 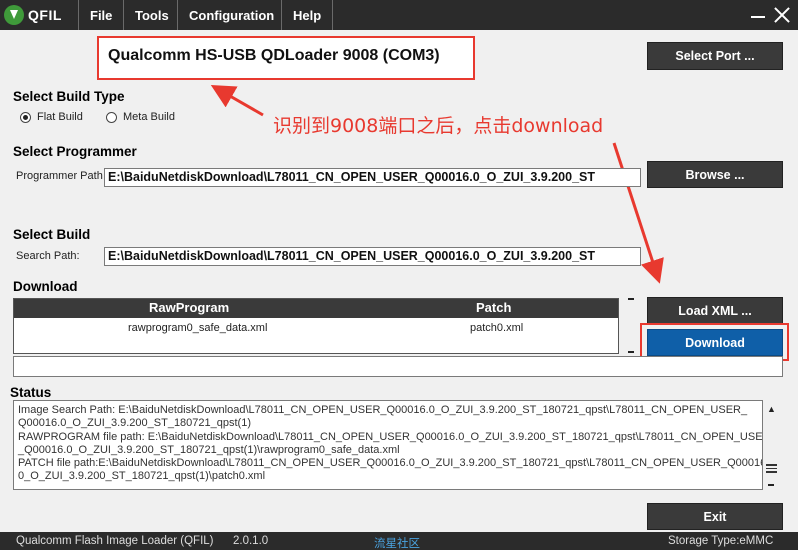 I want to click on table-row: rawprogram0_safe_data.xml patch0.xml, so click(x=316, y=328).